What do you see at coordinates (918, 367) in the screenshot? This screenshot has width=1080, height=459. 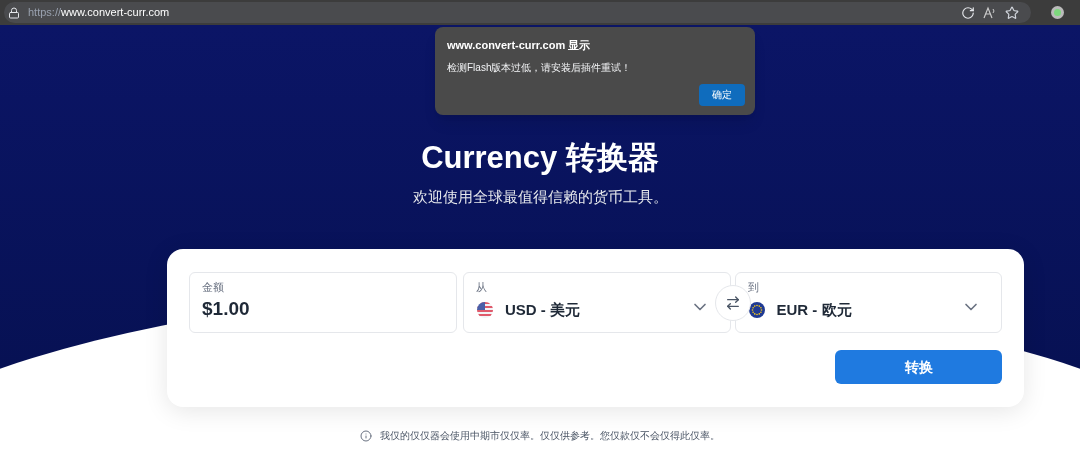 I see `convert-button: 转换` at bounding box center [918, 367].